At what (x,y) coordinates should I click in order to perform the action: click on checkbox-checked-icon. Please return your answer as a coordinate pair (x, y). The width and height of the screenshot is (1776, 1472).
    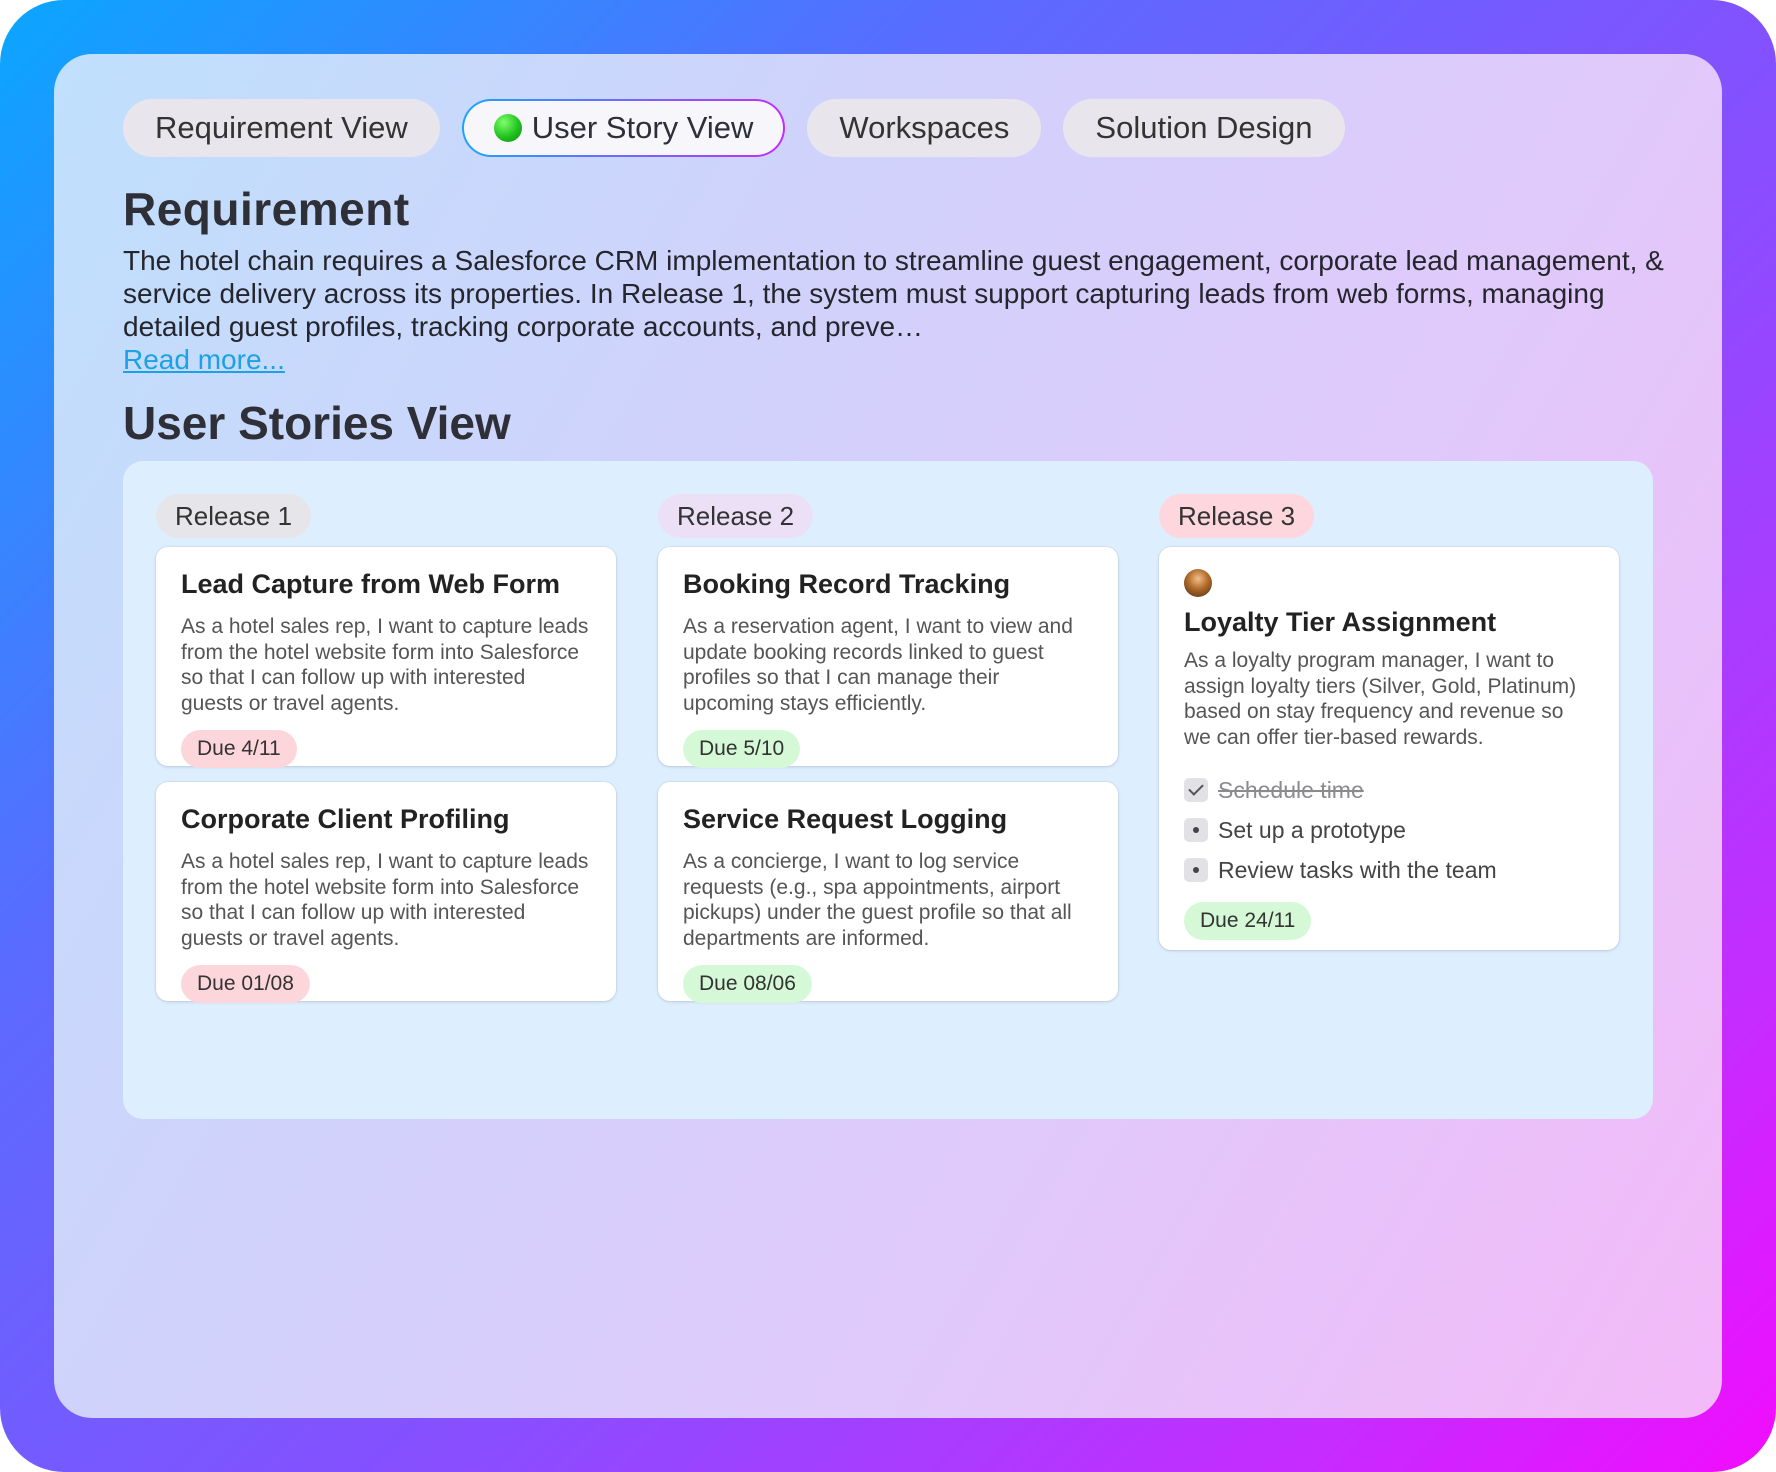
    Looking at the image, I should click on (1196, 790).